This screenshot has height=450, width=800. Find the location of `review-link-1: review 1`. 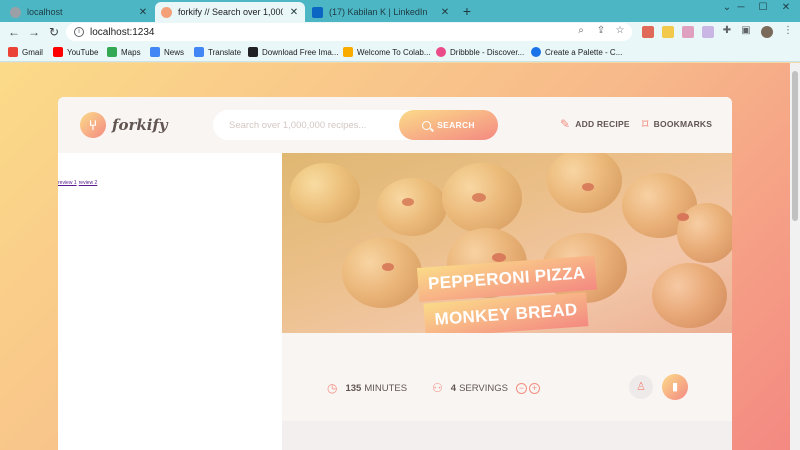

review-link-1: review 1 is located at coordinates (67, 183).